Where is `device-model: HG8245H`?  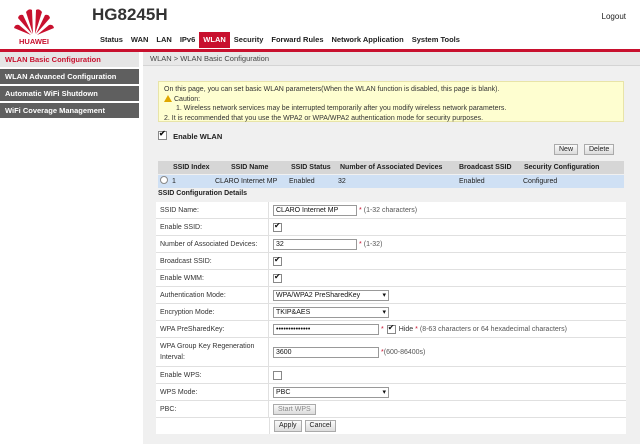 device-model: HG8245H is located at coordinates (130, 14).